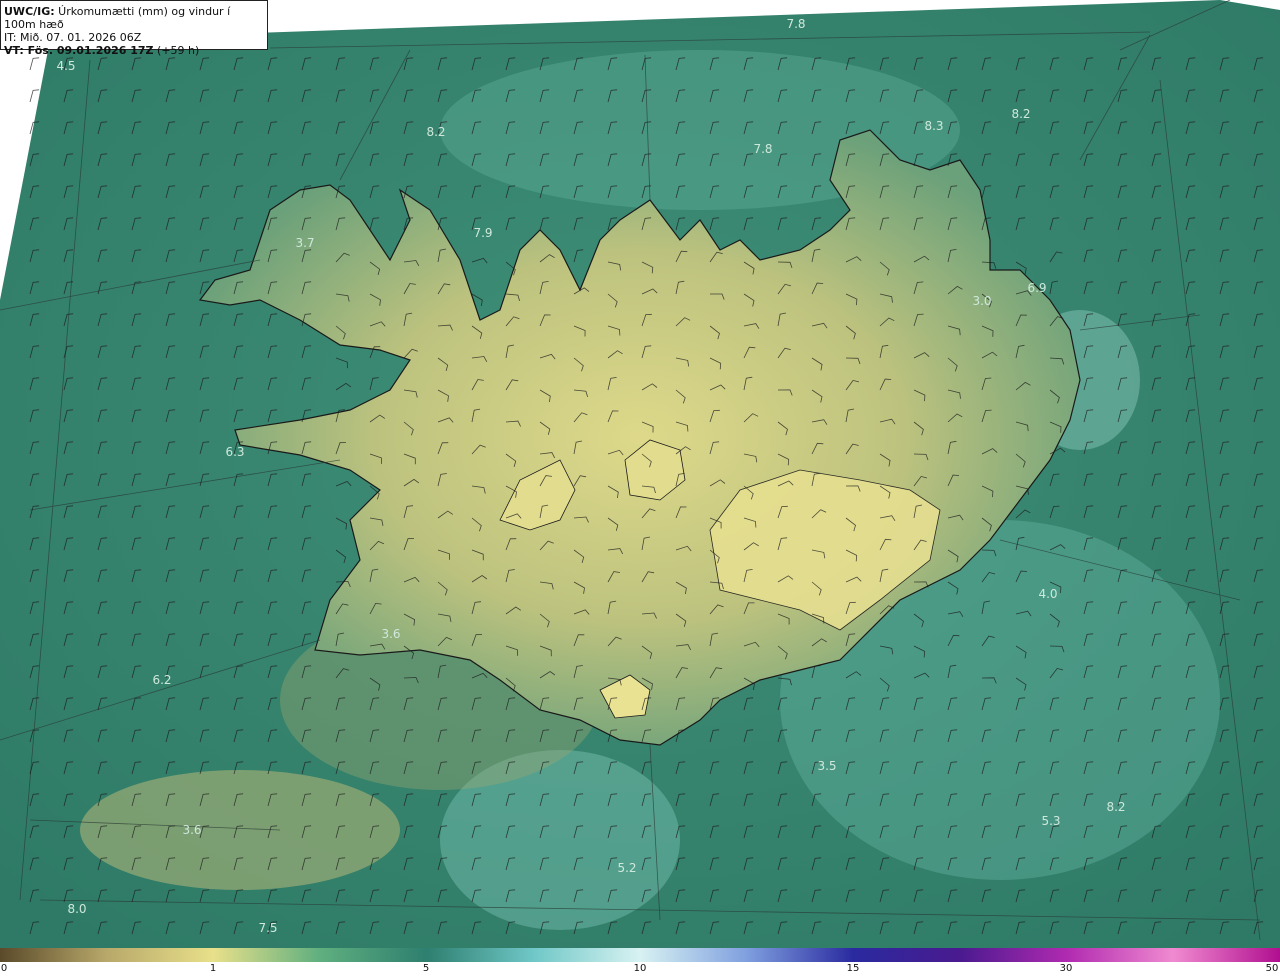 This screenshot has height=978, width=1280. Describe the element at coordinates (640, 955) in the screenshot. I see `color-scale-bar` at that location.